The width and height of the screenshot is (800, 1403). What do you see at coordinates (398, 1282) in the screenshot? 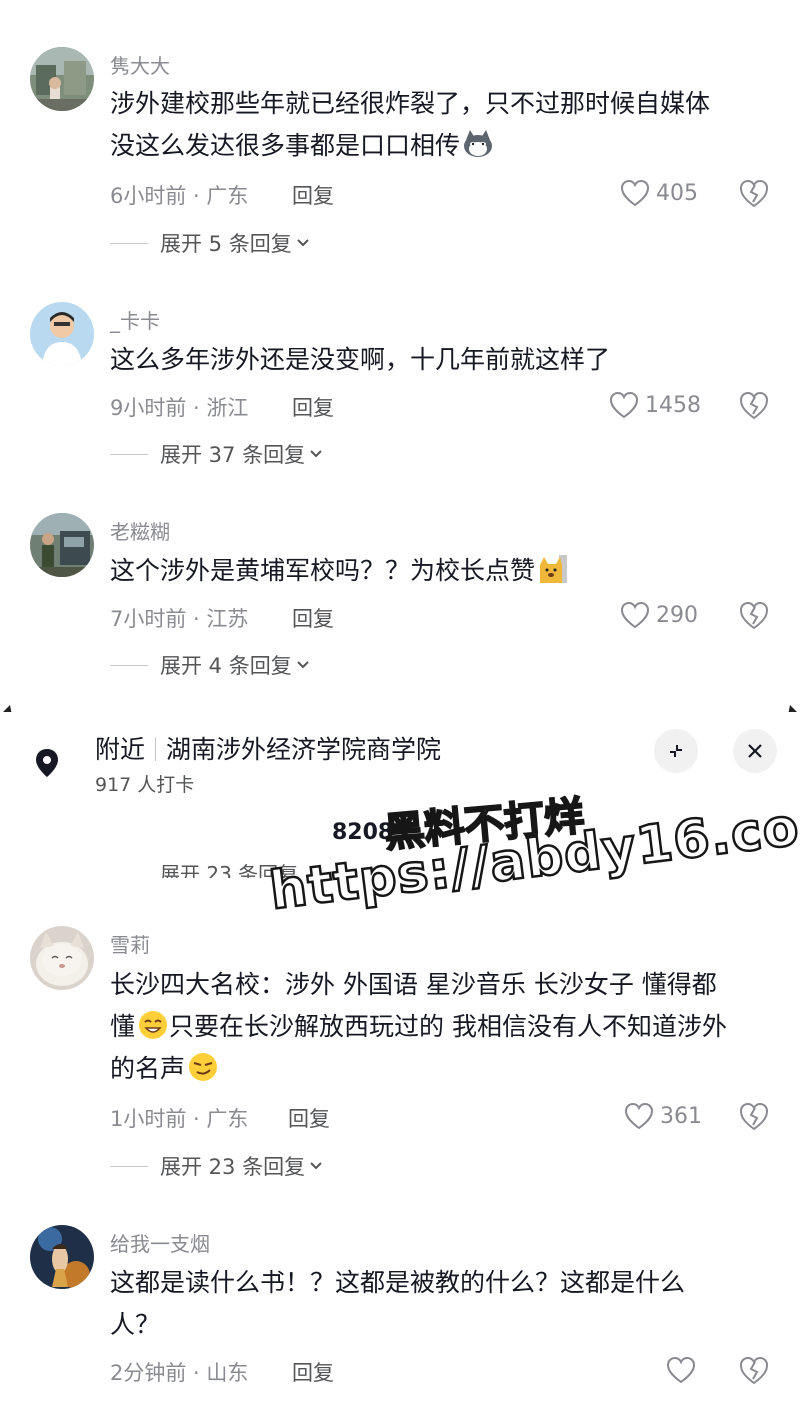
I see `comment-text-line: 这都是读什么书！？这都是被教的什么？这都是什么` at bounding box center [398, 1282].